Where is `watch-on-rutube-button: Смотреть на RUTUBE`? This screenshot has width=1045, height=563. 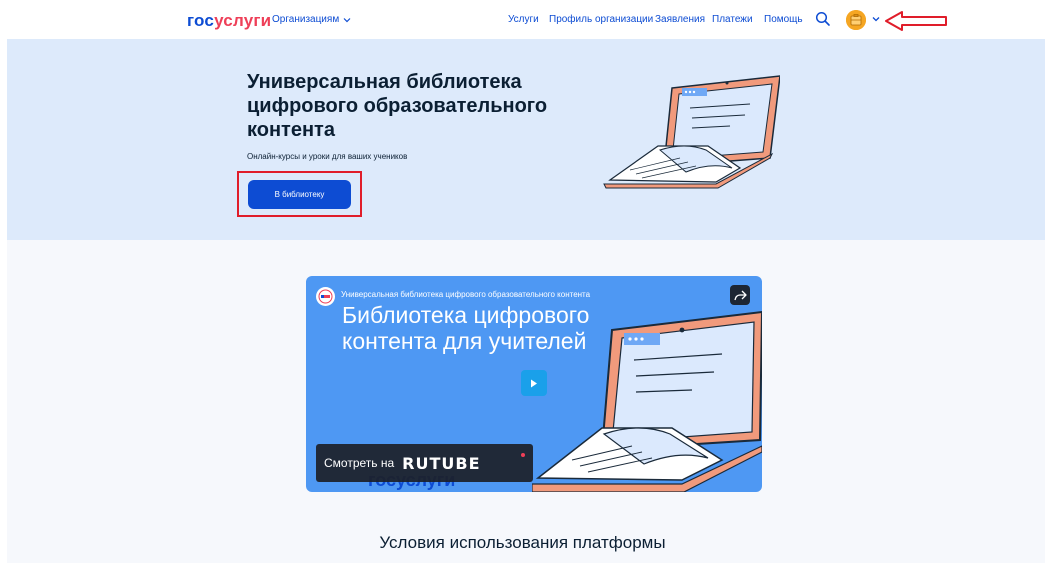 watch-on-rutube-button: Смотреть на RUTUBE is located at coordinates (424, 463).